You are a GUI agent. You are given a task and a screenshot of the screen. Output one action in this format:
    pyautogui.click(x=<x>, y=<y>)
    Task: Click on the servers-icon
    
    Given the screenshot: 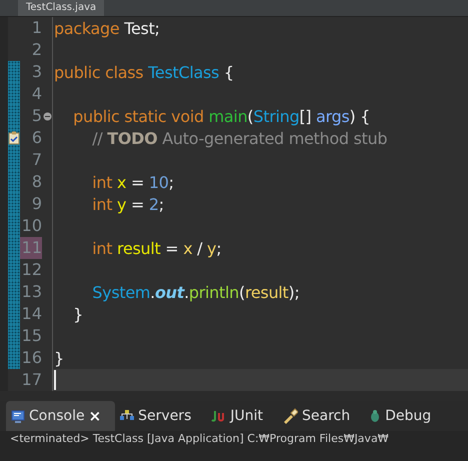 What is the action you would take?
    pyautogui.click(x=127, y=416)
    